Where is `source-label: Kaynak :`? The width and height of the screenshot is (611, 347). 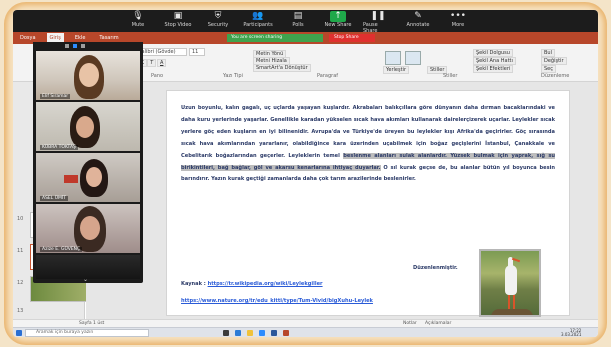 source-label: Kaynak : is located at coordinates (194, 284).